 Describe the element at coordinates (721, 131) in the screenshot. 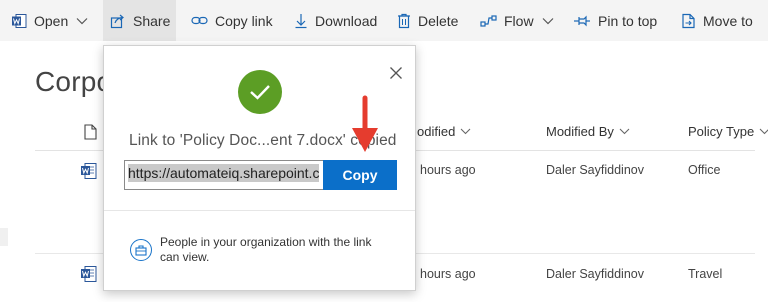

I see `column-header-label: Policy Type` at that location.